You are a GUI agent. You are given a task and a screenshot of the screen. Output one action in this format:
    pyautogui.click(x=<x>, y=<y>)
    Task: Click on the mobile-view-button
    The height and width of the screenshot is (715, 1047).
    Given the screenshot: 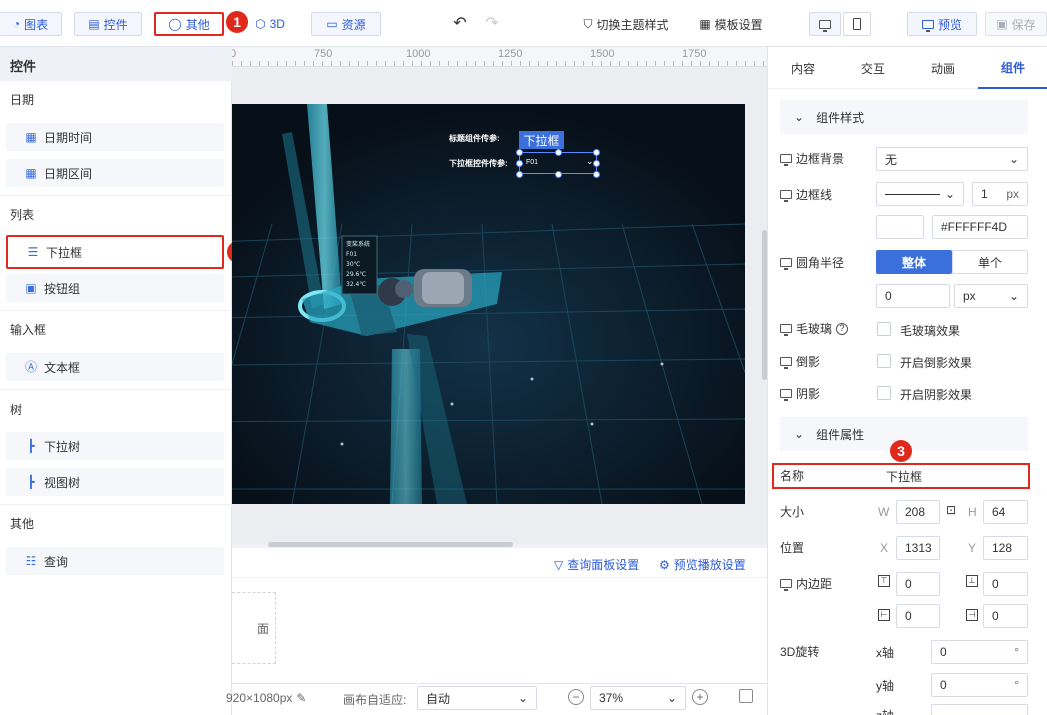 What is the action you would take?
    pyautogui.click(x=857, y=24)
    